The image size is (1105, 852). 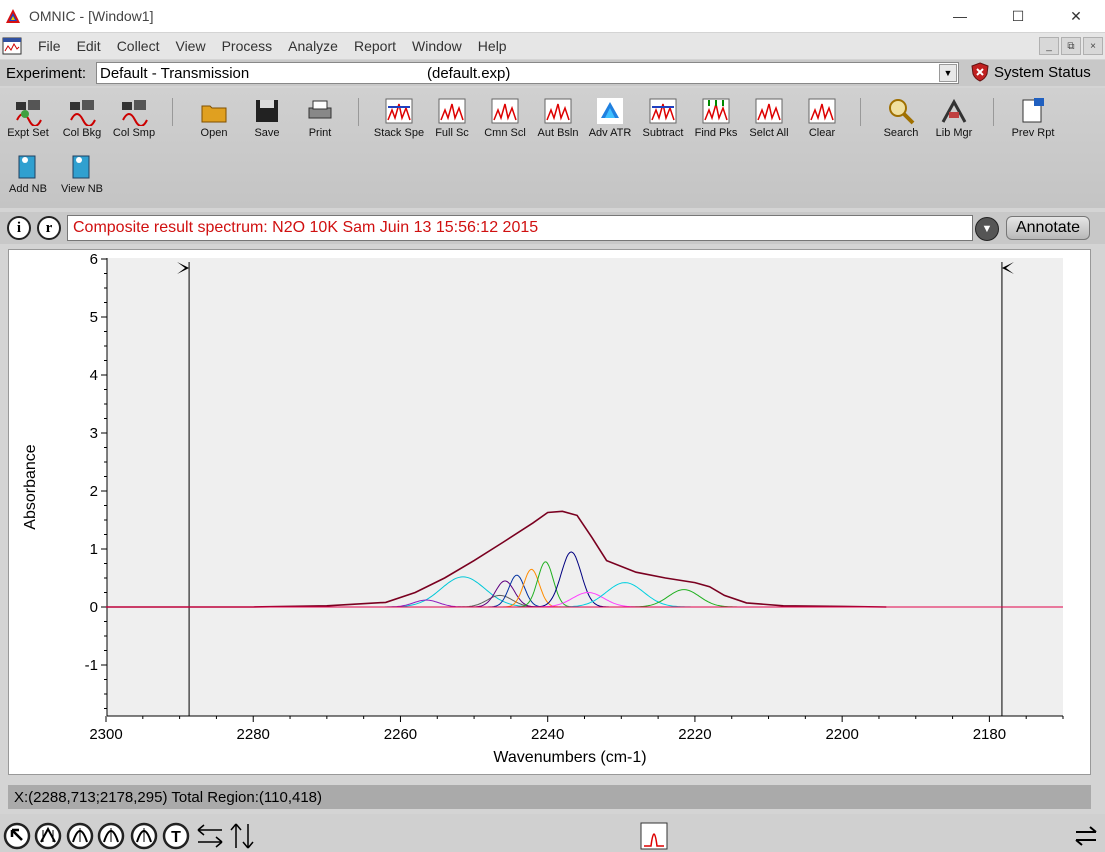 I want to click on stack-spectra-icon, so click(x=399, y=111).